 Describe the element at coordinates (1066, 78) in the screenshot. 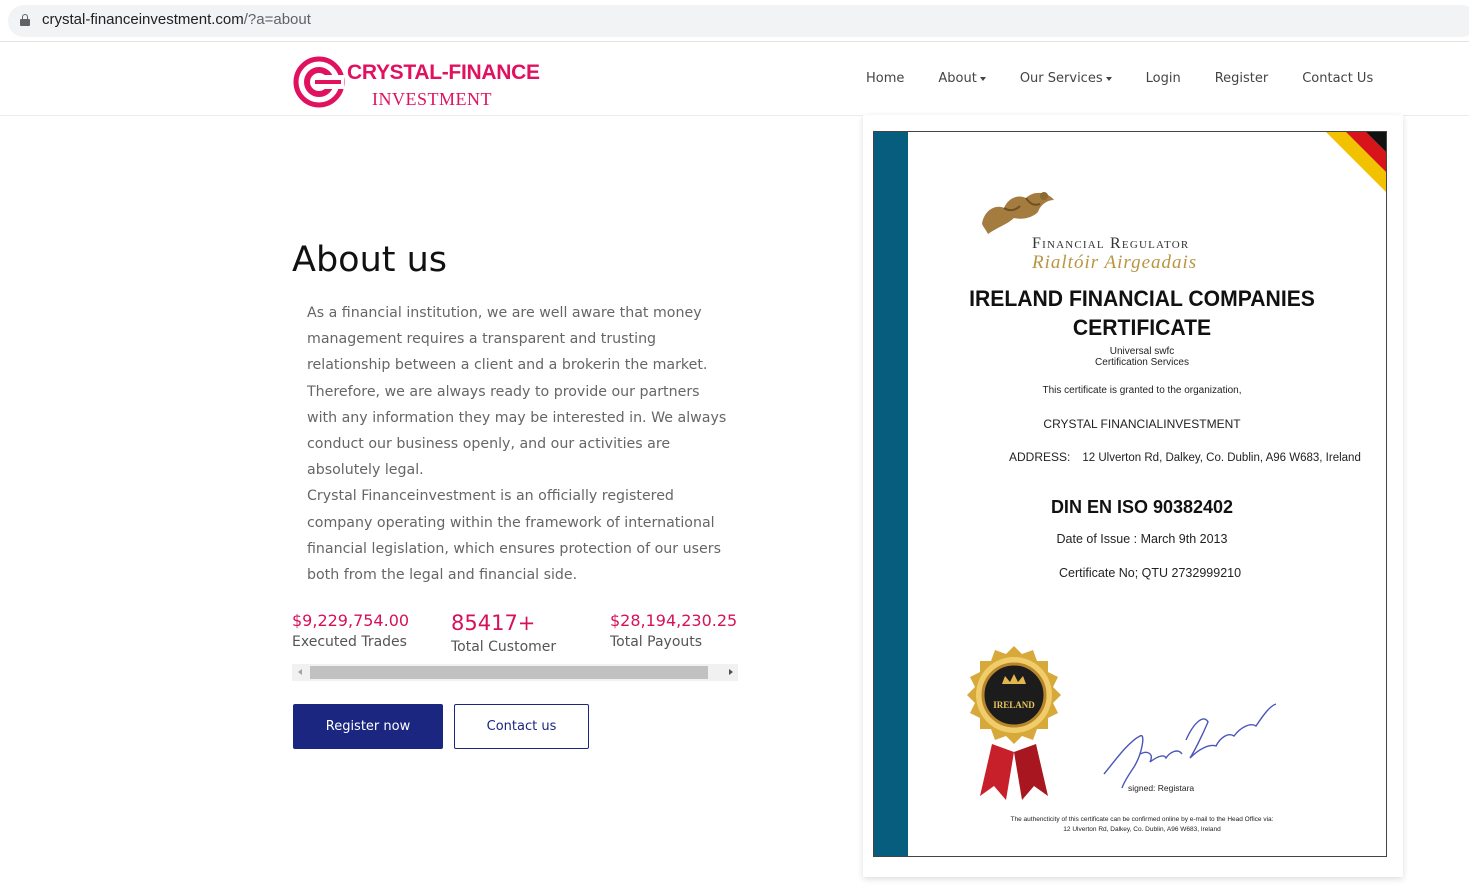

I see `nav-our-services: Our Services` at that location.